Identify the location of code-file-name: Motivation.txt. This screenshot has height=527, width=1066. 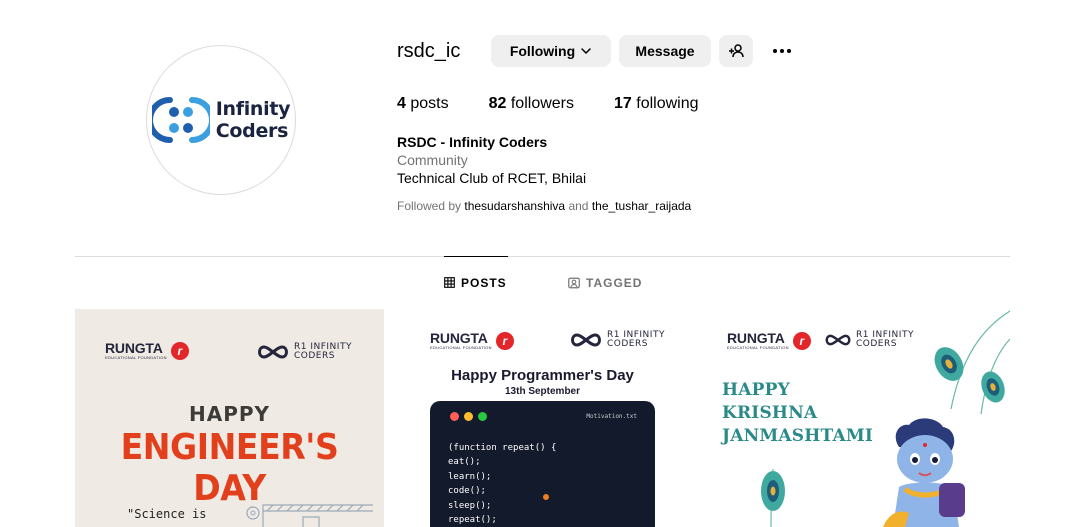
(611, 416).